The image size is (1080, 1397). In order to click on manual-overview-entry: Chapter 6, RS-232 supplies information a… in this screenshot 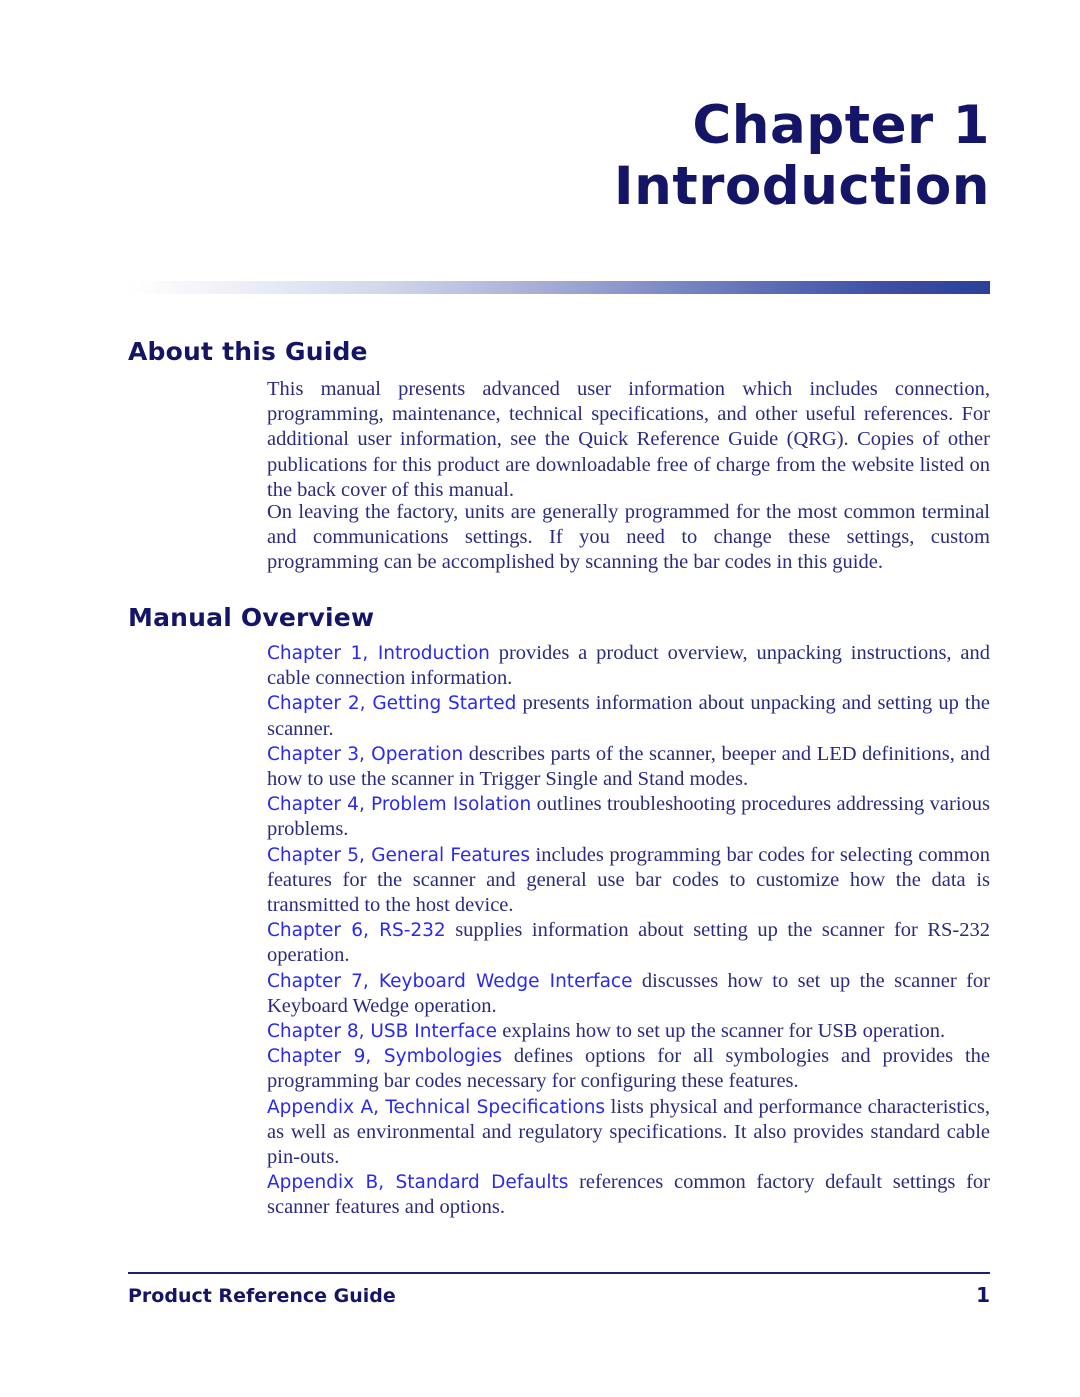, I will do `click(628, 943)`.